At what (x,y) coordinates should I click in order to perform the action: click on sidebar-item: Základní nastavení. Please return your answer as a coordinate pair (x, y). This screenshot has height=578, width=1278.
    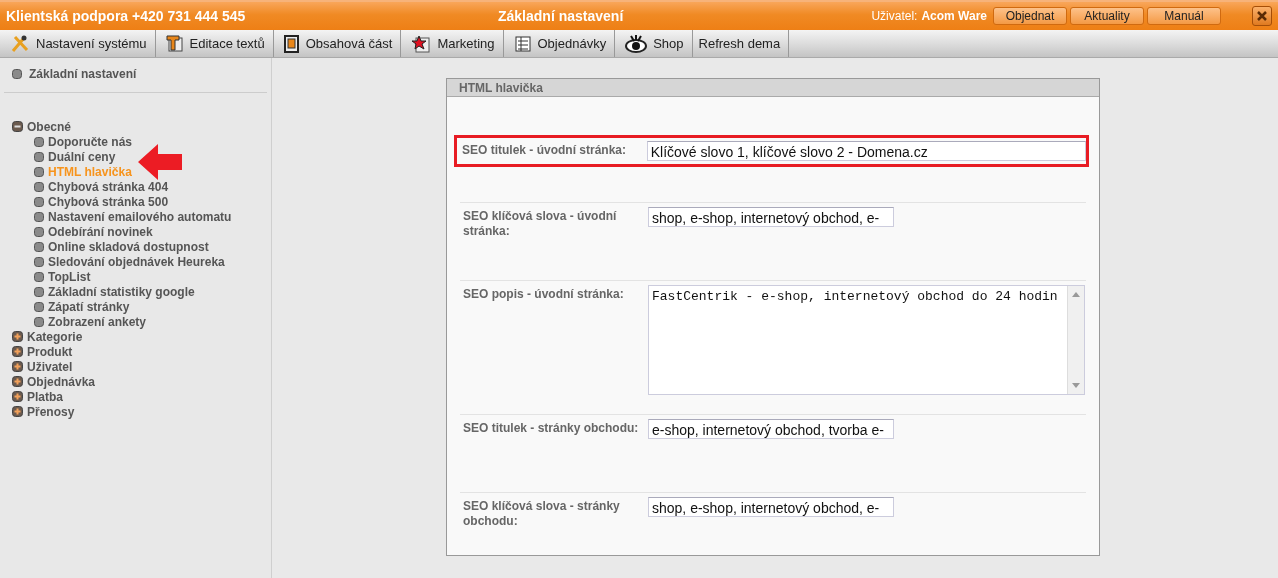
    Looking at the image, I should click on (141, 74).